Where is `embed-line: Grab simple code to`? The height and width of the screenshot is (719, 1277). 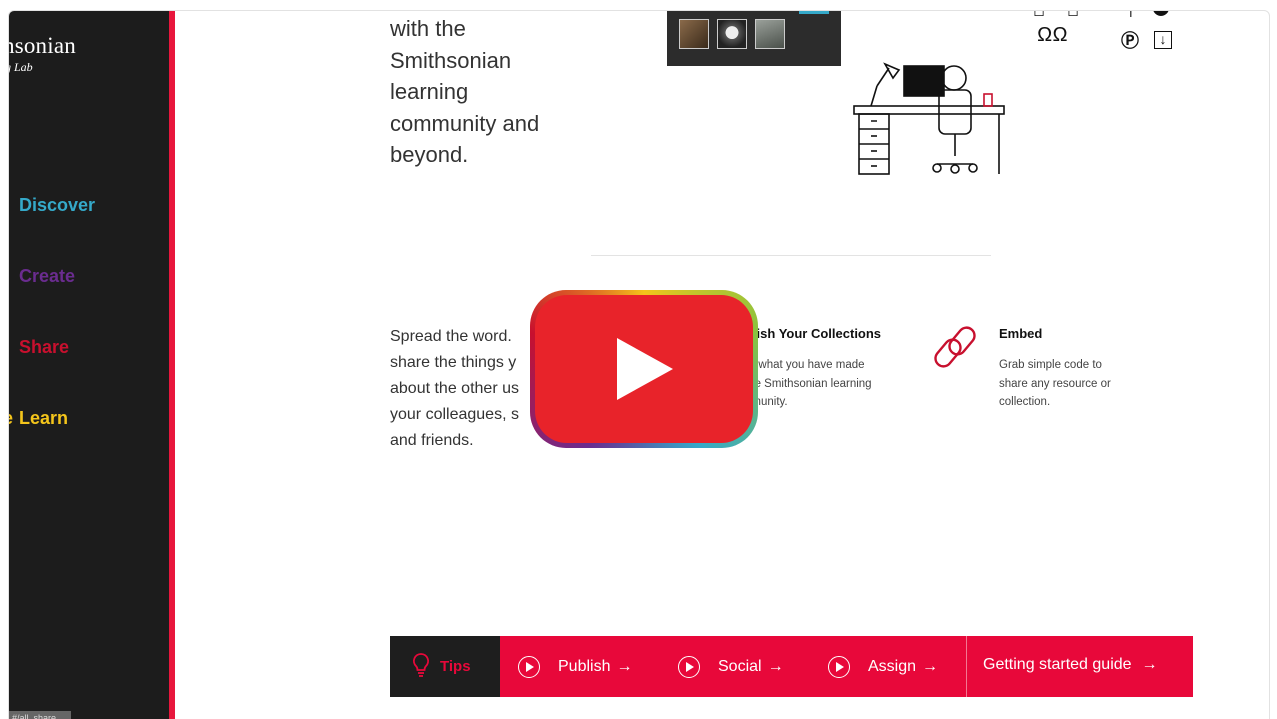 embed-line: Grab simple code to is located at coordinates (1050, 365).